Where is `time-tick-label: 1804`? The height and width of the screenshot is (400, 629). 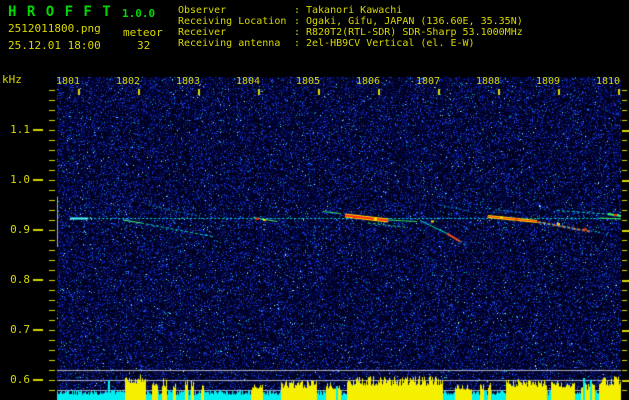
time-tick-label: 1804 is located at coordinates (248, 81).